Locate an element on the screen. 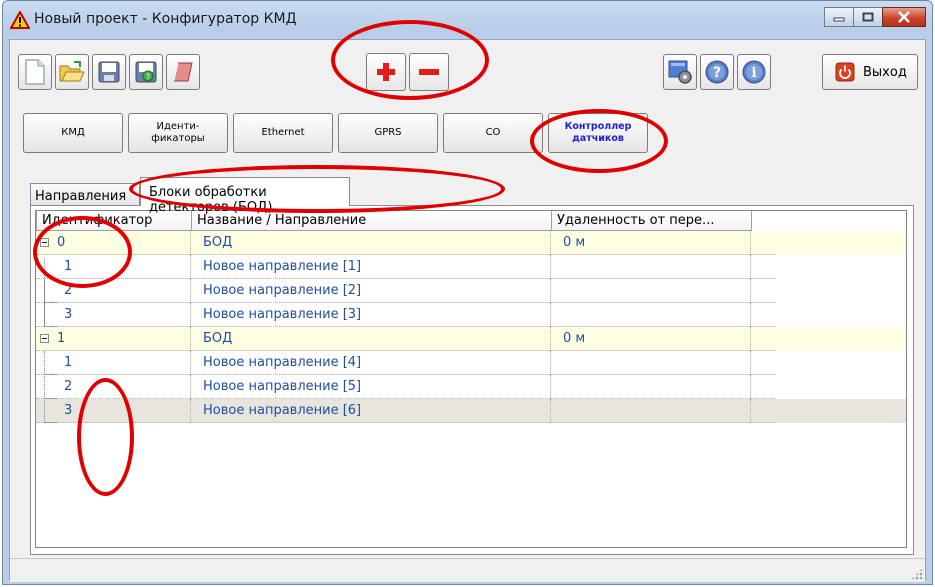 This screenshot has height=587, width=935. nav-identifiers-label: Иденти- фикаторы is located at coordinates (178, 132).